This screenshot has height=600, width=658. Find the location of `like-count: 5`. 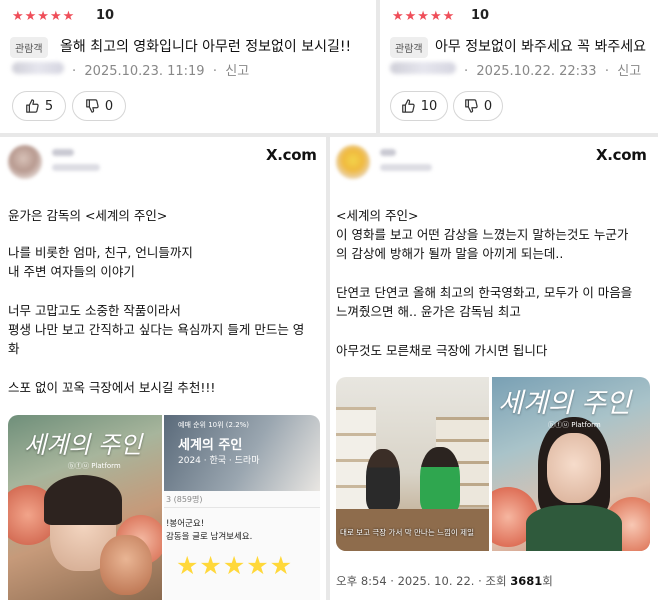

like-count: 5 is located at coordinates (49, 106).